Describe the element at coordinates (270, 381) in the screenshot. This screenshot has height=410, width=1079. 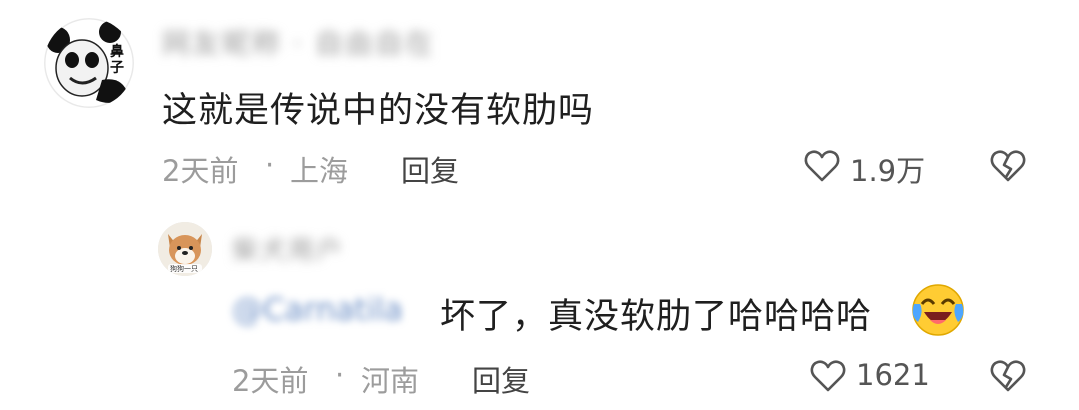
I see `reply-time: 2天前` at that location.